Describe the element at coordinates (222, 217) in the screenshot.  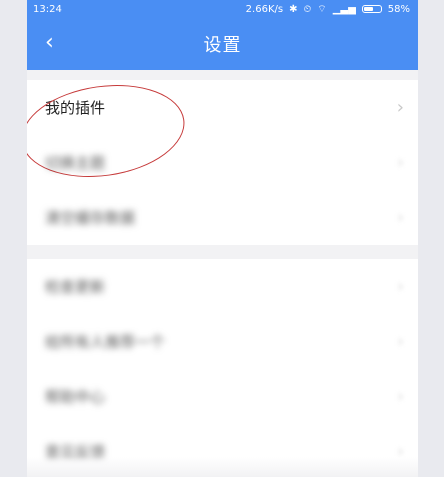
I see `settings-item-clear-cache: 清空缓存数据 ›` at that location.